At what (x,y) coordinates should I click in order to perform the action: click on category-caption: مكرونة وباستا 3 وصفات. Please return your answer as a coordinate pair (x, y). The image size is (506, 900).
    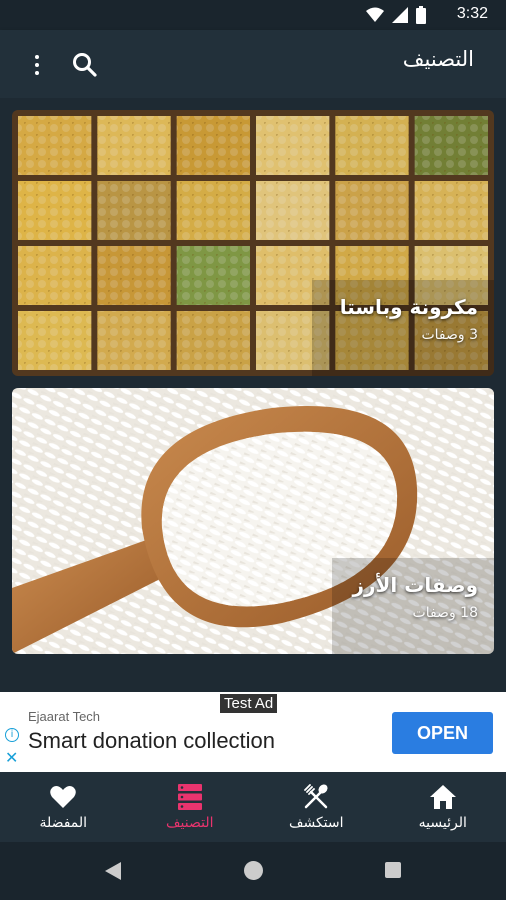
    Looking at the image, I should click on (409, 319).